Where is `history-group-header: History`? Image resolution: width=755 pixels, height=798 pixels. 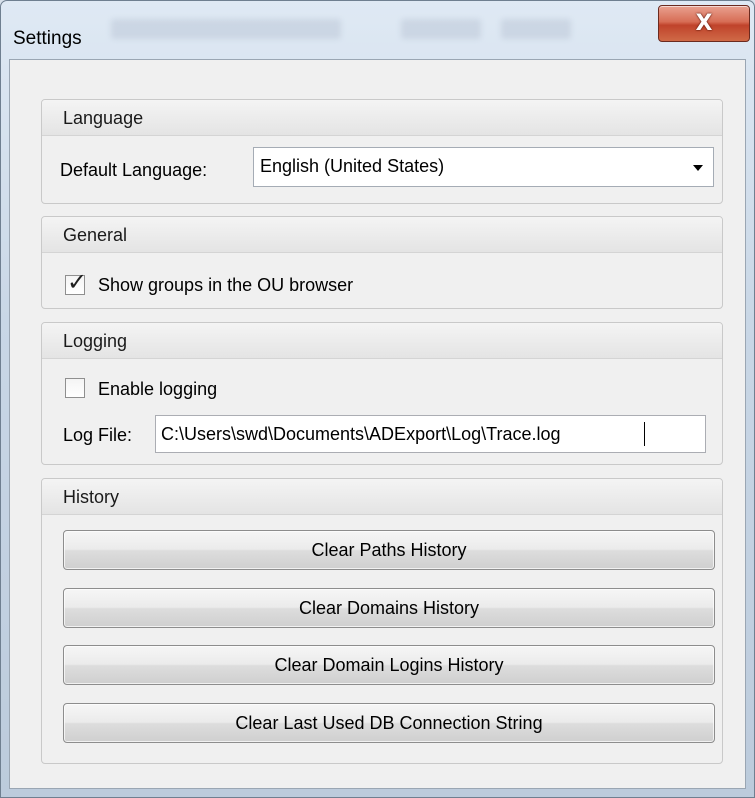 history-group-header: History is located at coordinates (382, 497).